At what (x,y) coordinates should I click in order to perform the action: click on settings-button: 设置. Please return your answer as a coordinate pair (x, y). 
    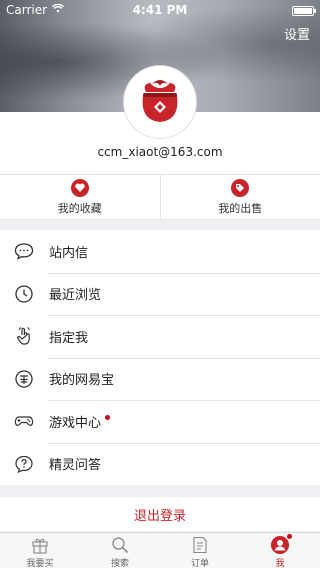
    Looking at the image, I should click on (297, 33).